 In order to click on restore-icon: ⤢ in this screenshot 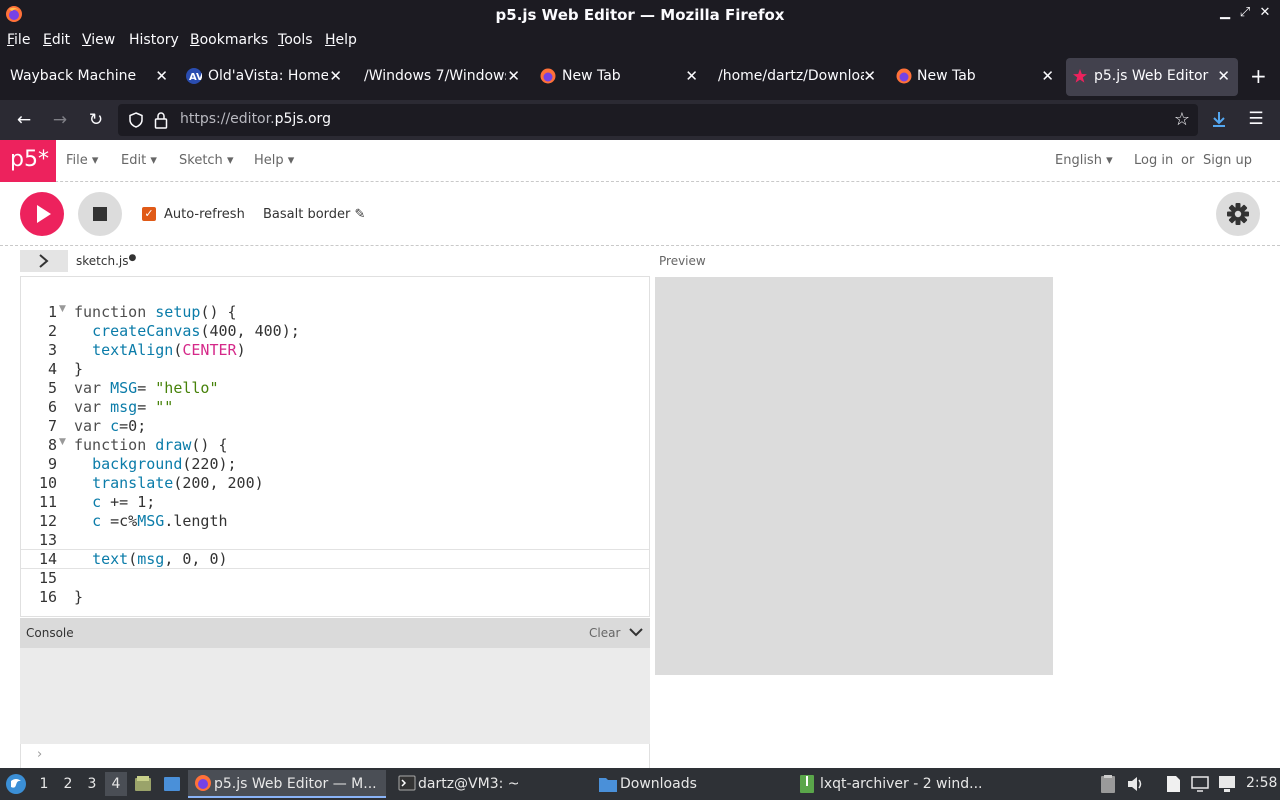, I will do `click(1245, 12)`.